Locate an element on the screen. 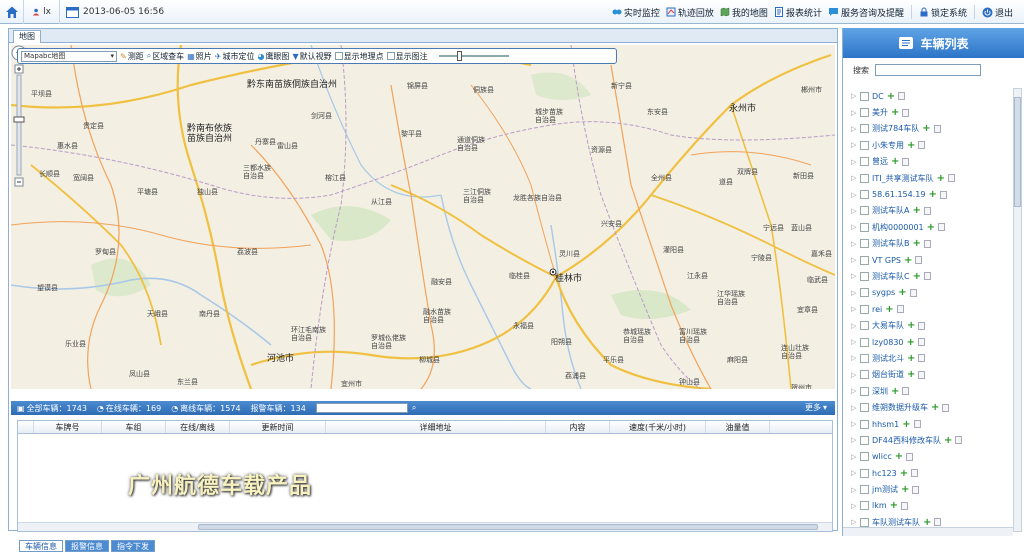 The width and height of the screenshot is (1024, 552). vehicle-group-item: ▷ wlicc + is located at coordinates (929, 457).